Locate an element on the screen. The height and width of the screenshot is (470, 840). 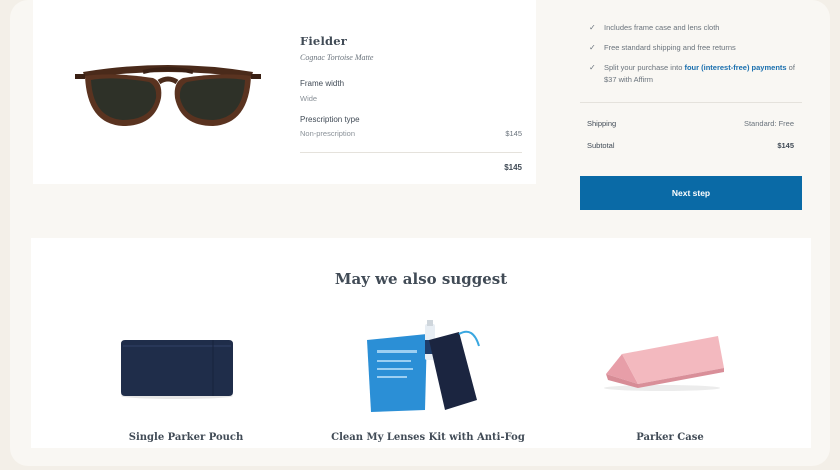
summary-divider is located at coordinates (691, 102).